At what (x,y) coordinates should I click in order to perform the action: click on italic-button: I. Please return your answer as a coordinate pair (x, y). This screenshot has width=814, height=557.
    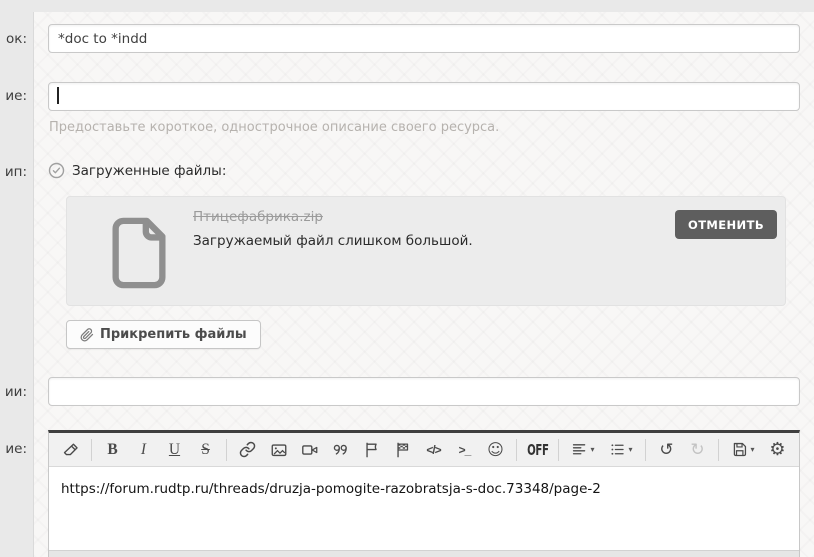
    Looking at the image, I should click on (143, 450).